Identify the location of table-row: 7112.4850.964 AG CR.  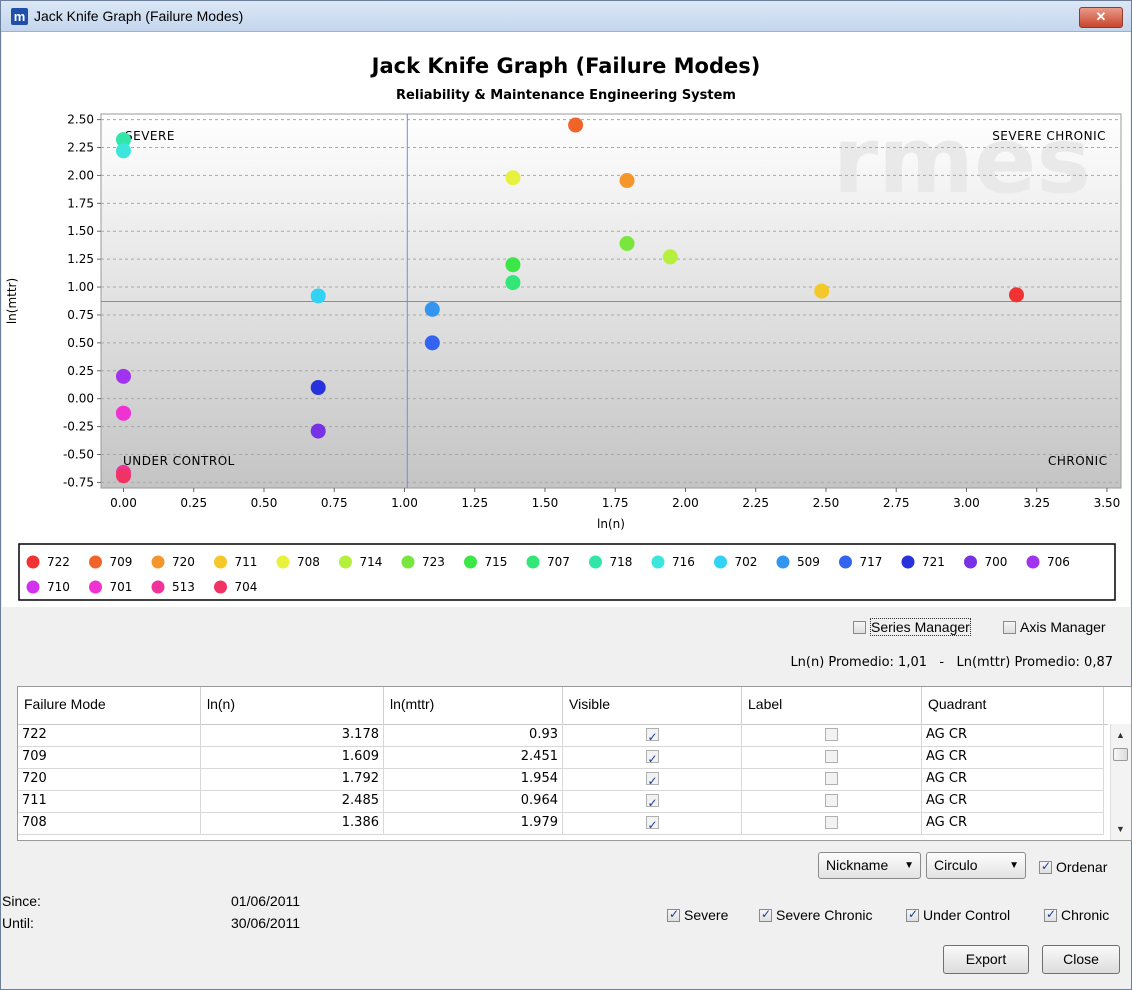
(561, 801).